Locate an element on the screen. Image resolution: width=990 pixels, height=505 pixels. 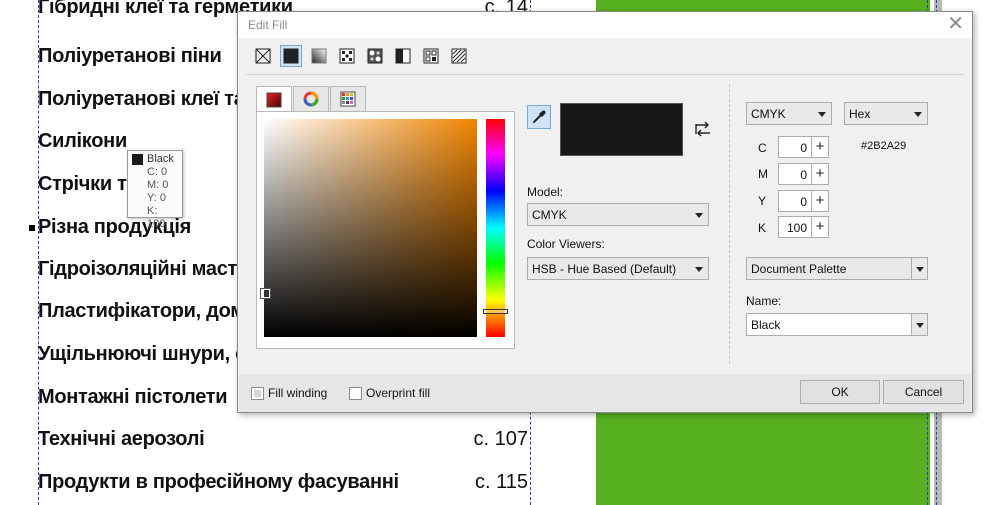
toc-page: с. 115 is located at coordinates (501, 482).